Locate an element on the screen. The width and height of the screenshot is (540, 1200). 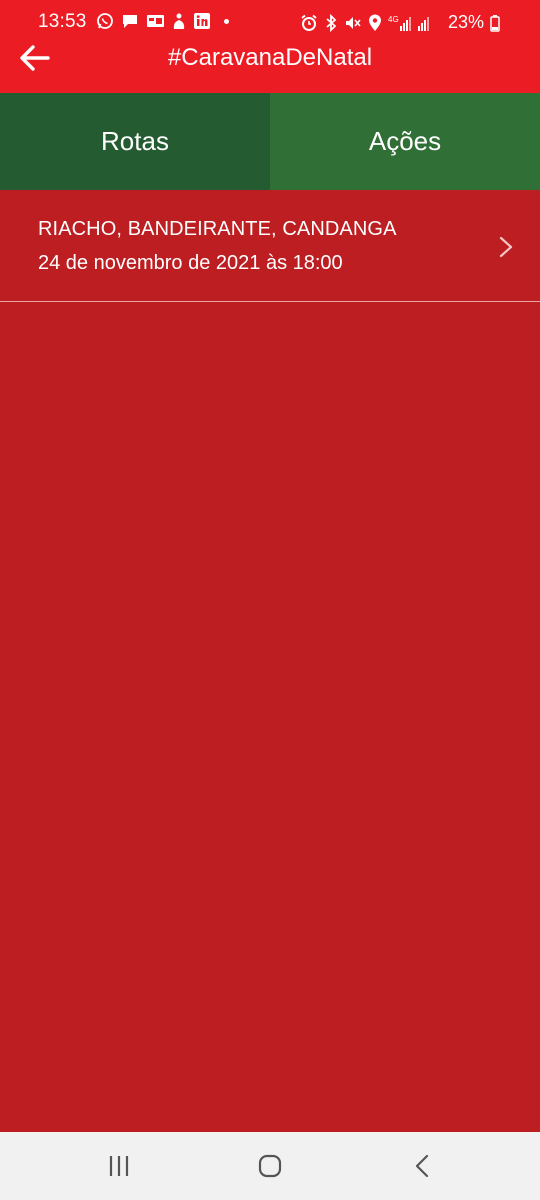
battery-icon is located at coordinates (495, 23).